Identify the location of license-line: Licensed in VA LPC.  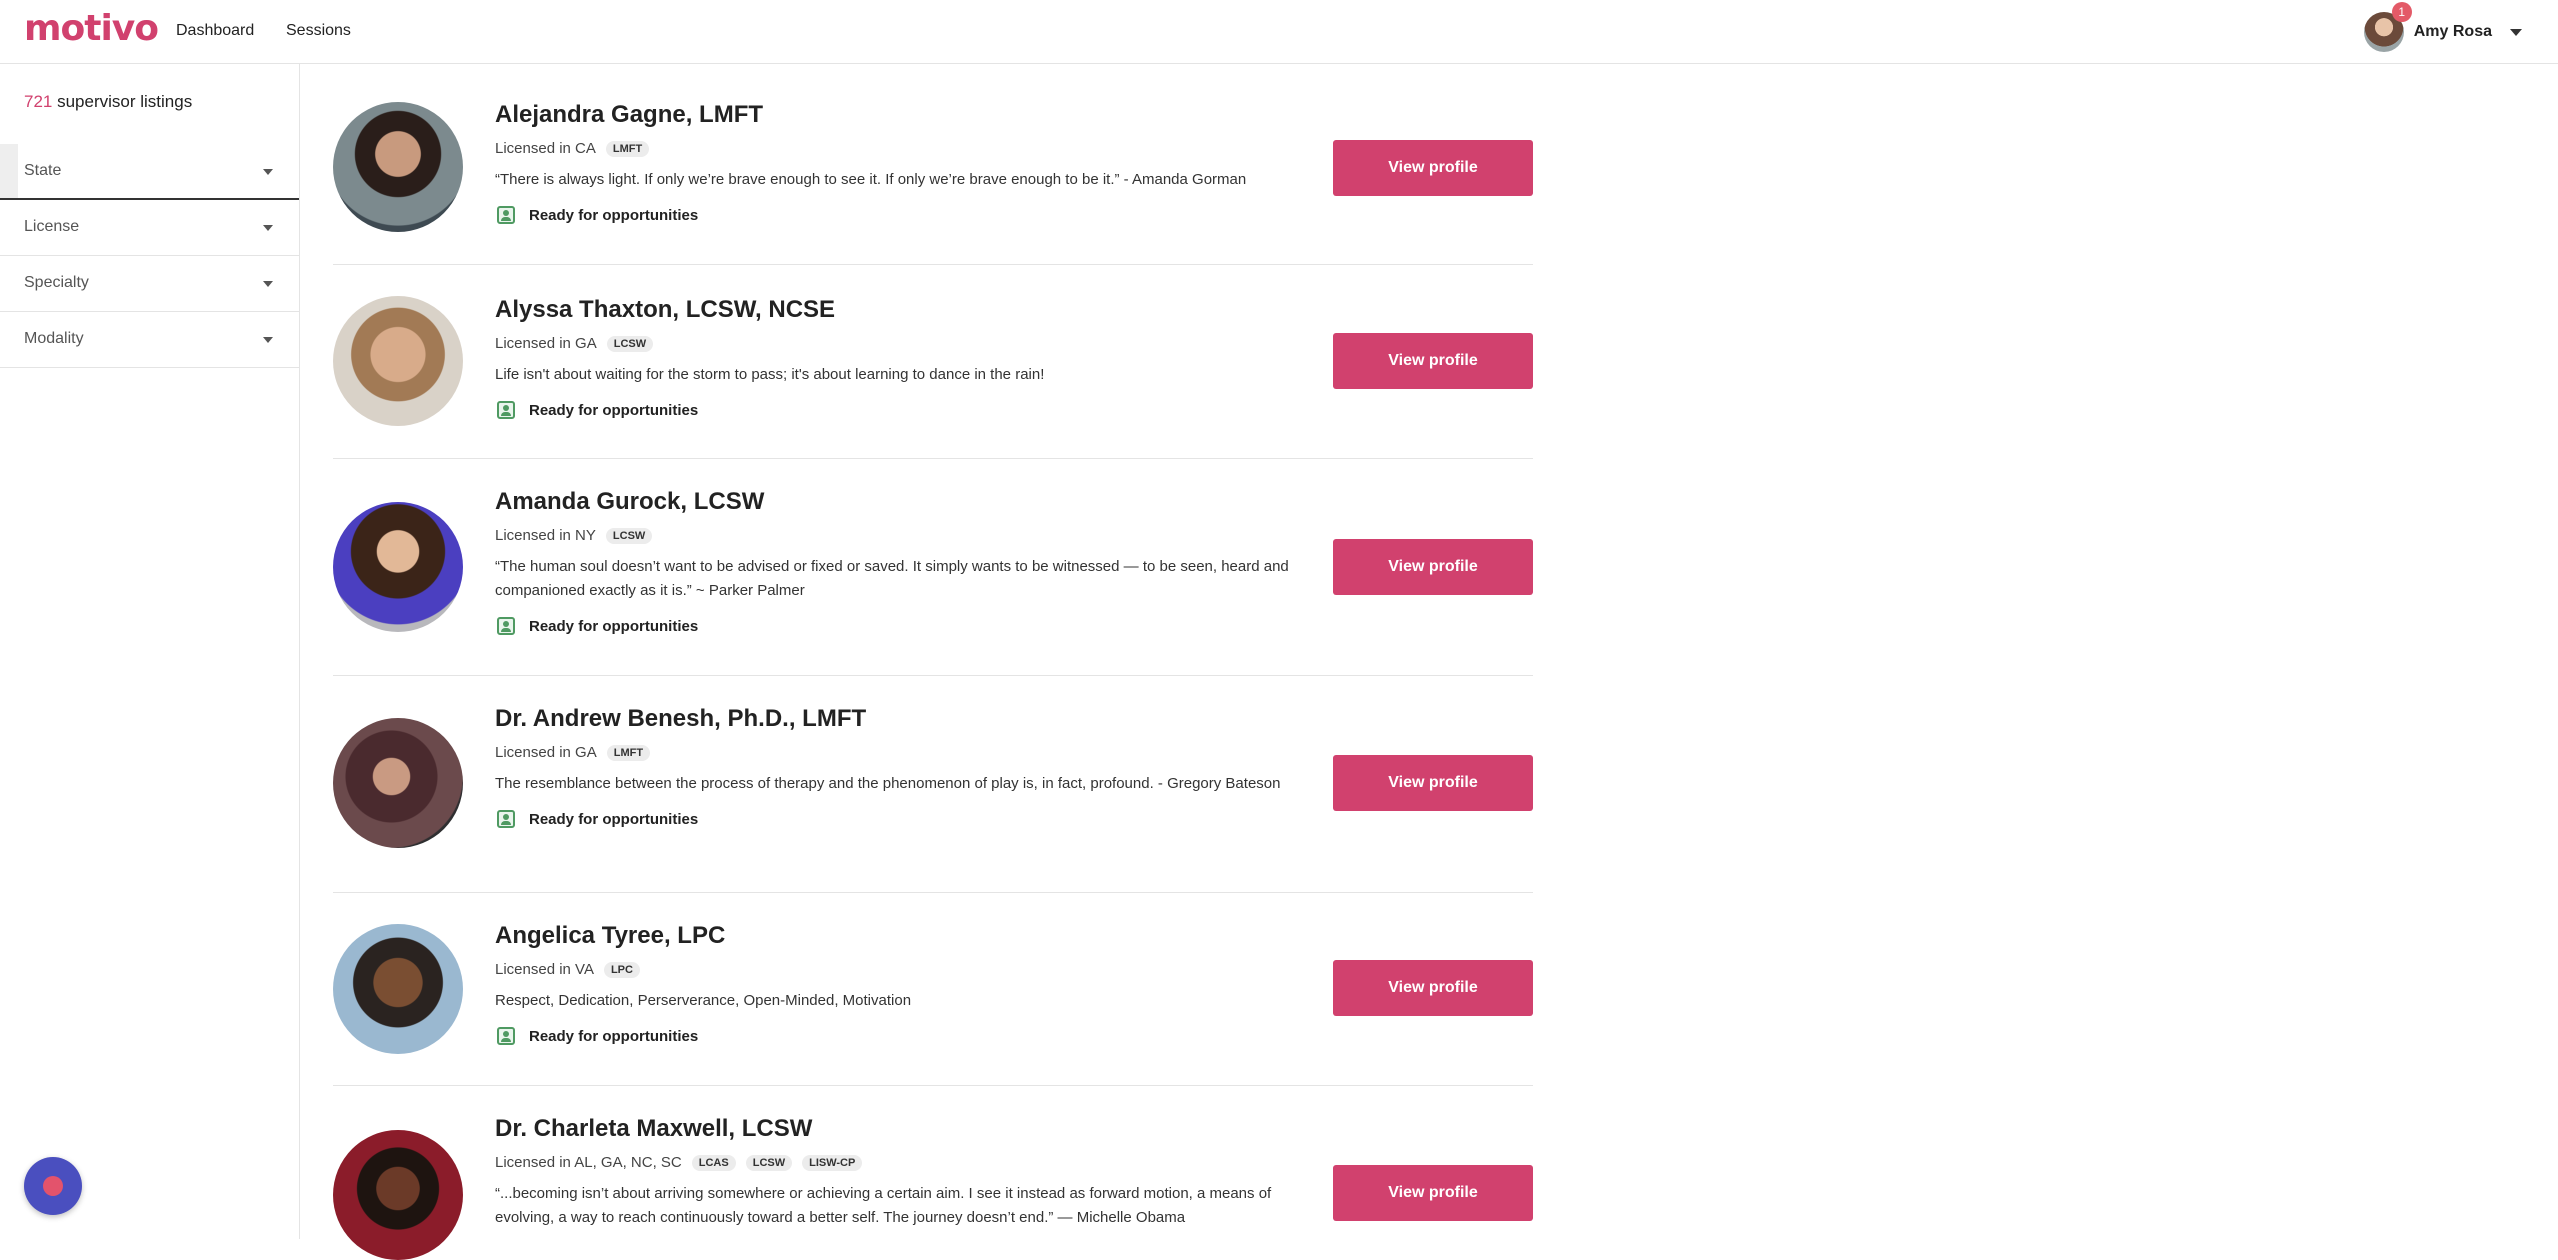
(895, 969).